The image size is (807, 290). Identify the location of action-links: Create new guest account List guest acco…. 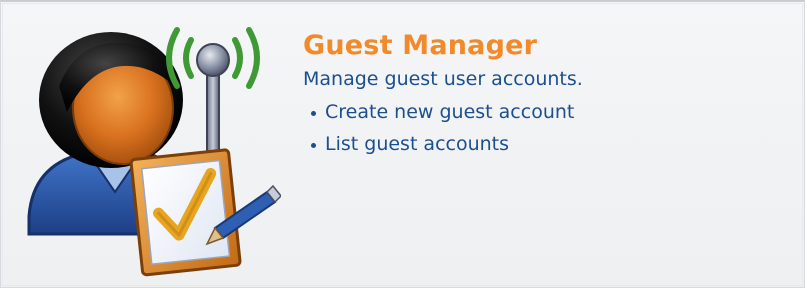
(547, 128).